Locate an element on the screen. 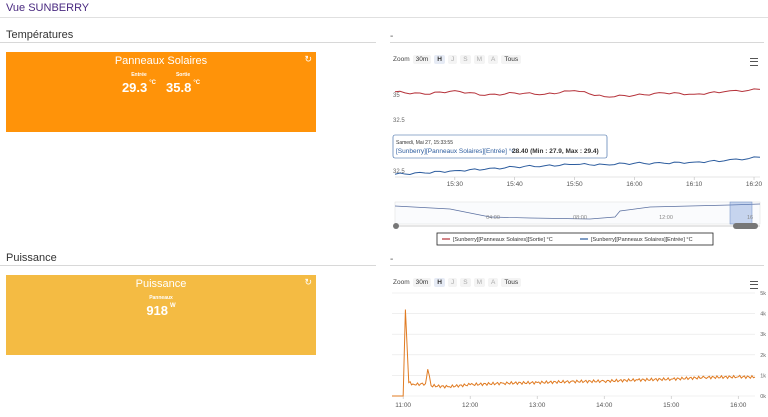 This screenshot has width=768, height=417. temp-zoom-bar: Zoom 30m H J S M A Tous is located at coordinates (457, 59).